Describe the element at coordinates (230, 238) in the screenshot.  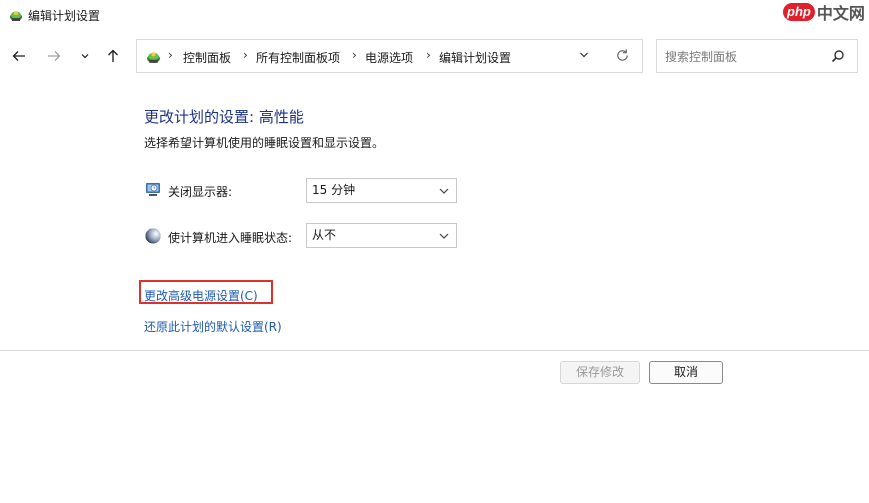
I see `sleep-label: 使计算机进入睡眠状态:` at that location.